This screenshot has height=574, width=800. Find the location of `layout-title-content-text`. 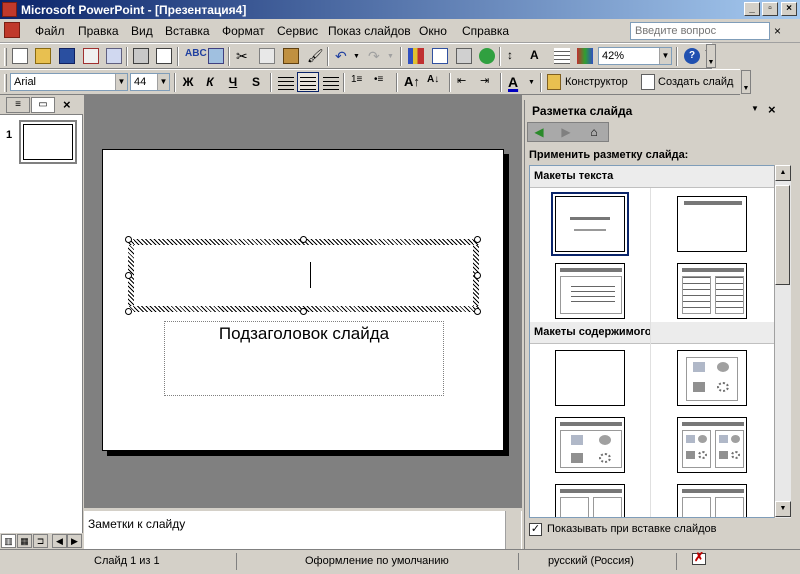

layout-title-content-text is located at coordinates (590, 500).